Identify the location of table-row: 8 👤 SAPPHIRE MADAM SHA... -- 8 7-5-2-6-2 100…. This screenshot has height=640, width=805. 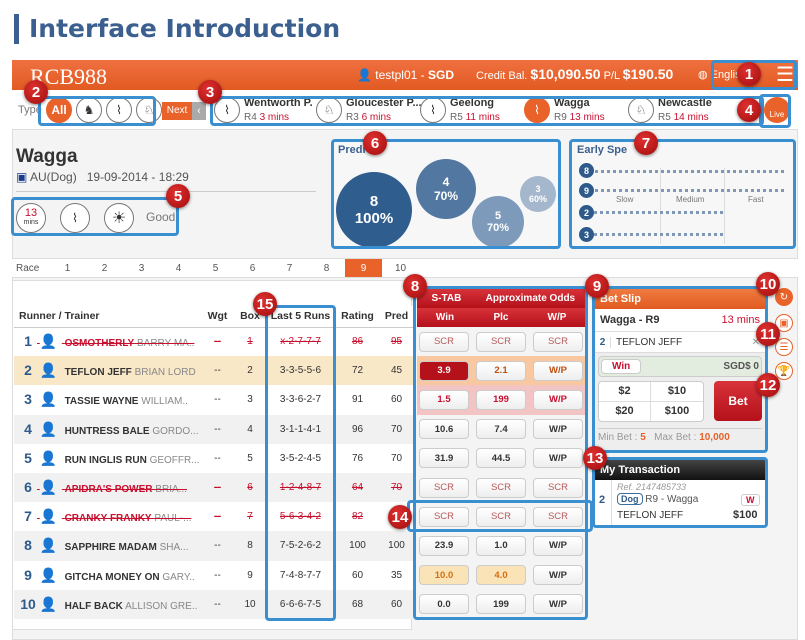
(214, 546).